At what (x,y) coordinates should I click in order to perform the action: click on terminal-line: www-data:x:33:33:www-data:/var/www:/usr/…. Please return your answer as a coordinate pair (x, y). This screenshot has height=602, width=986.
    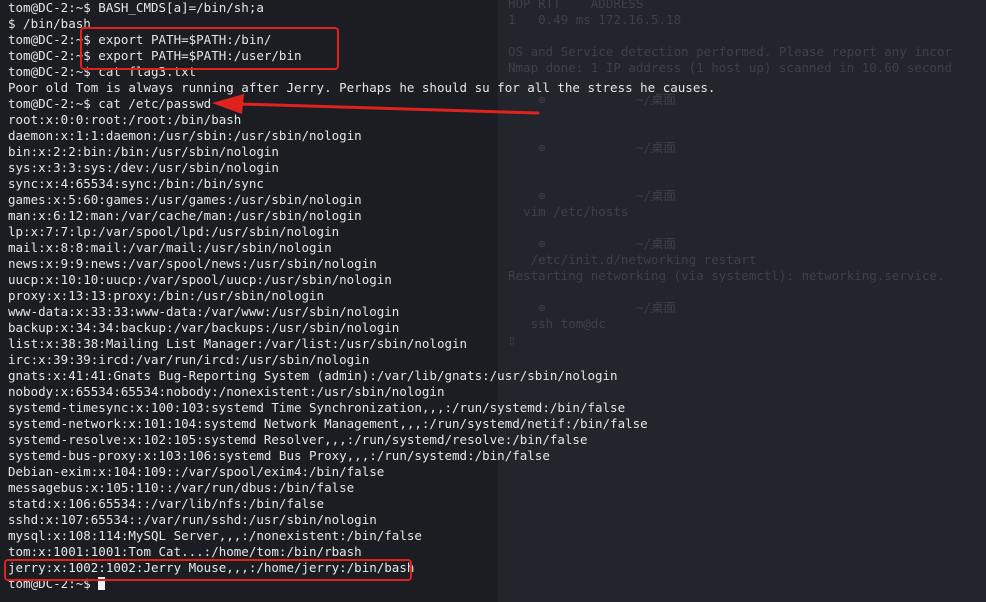
    Looking at the image, I should click on (204, 311).